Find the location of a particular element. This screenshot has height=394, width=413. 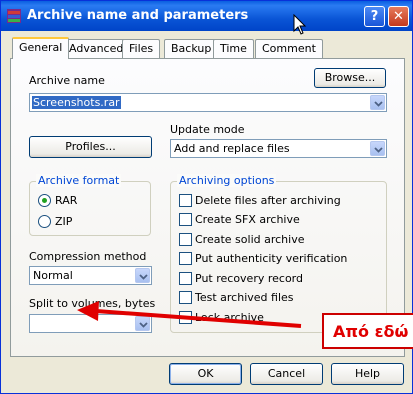

annotation-callout: Από εδώ is located at coordinates (367, 331).